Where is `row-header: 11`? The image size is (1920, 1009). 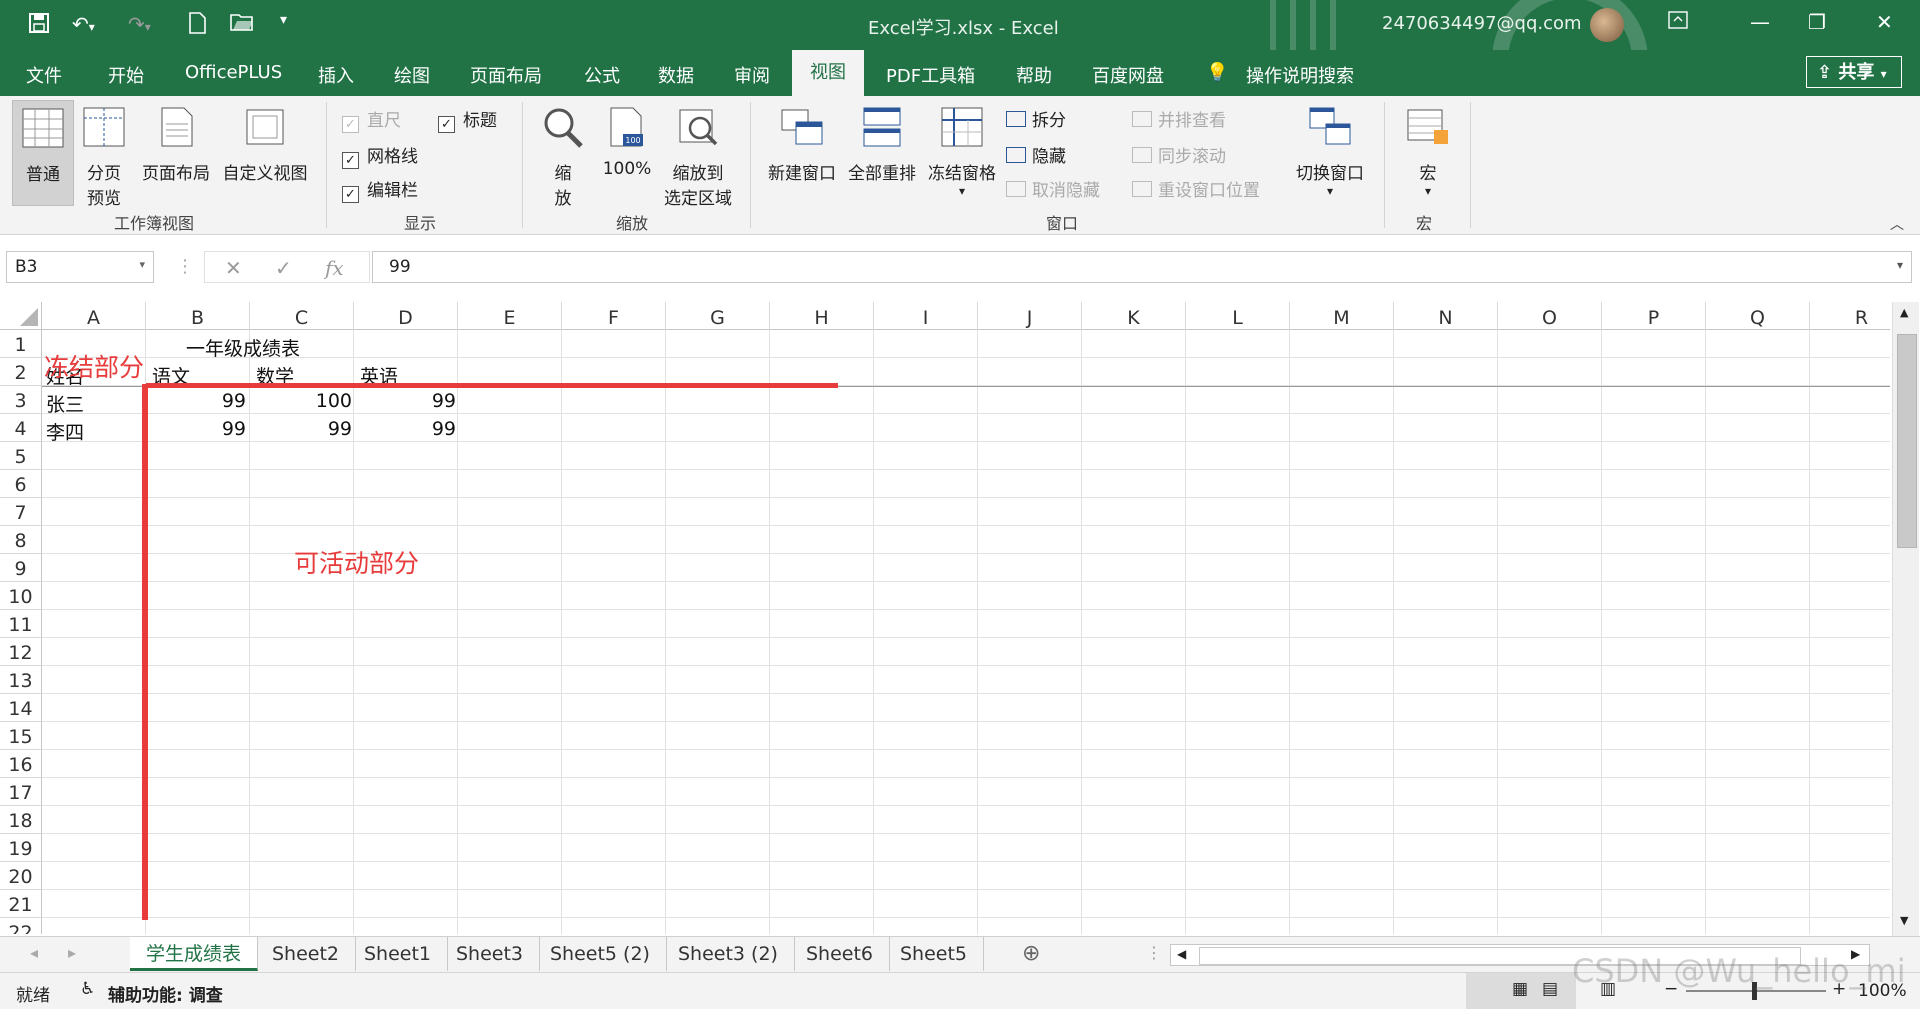
row-header: 11 is located at coordinates (21, 624).